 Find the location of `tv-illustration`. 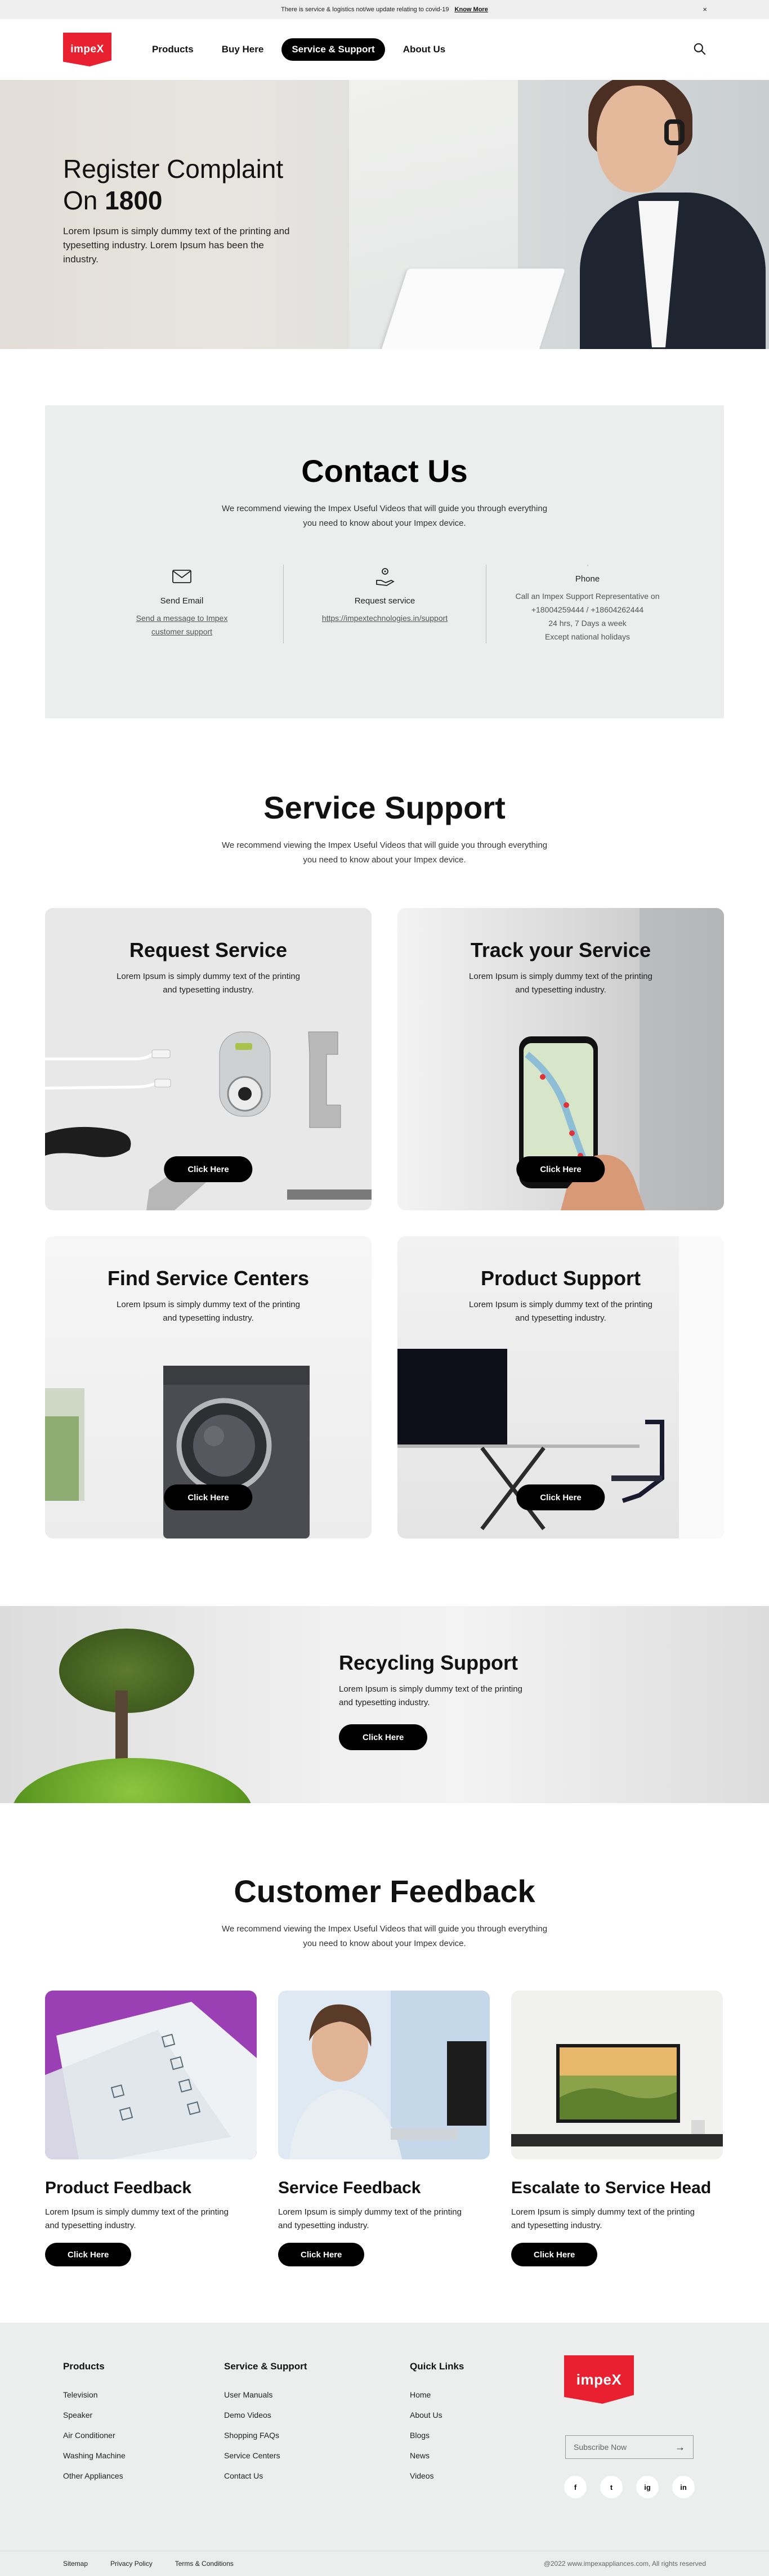

tv-illustration is located at coordinates (617, 2075).